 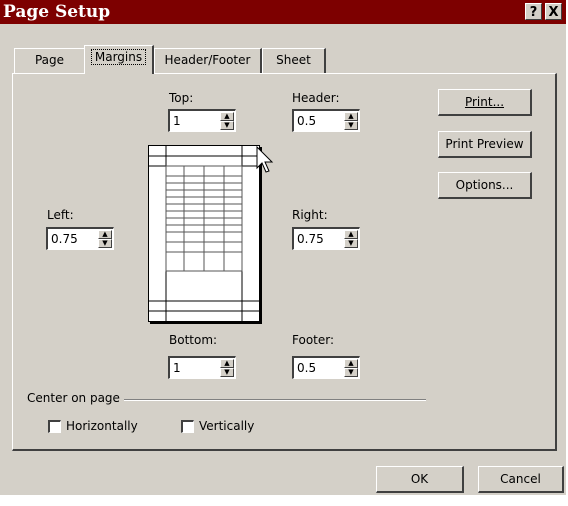 What do you see at coordinates (310, 215) in the screenshot?
I see `right-margin-label: Right:` at bounding box center [310, 215].